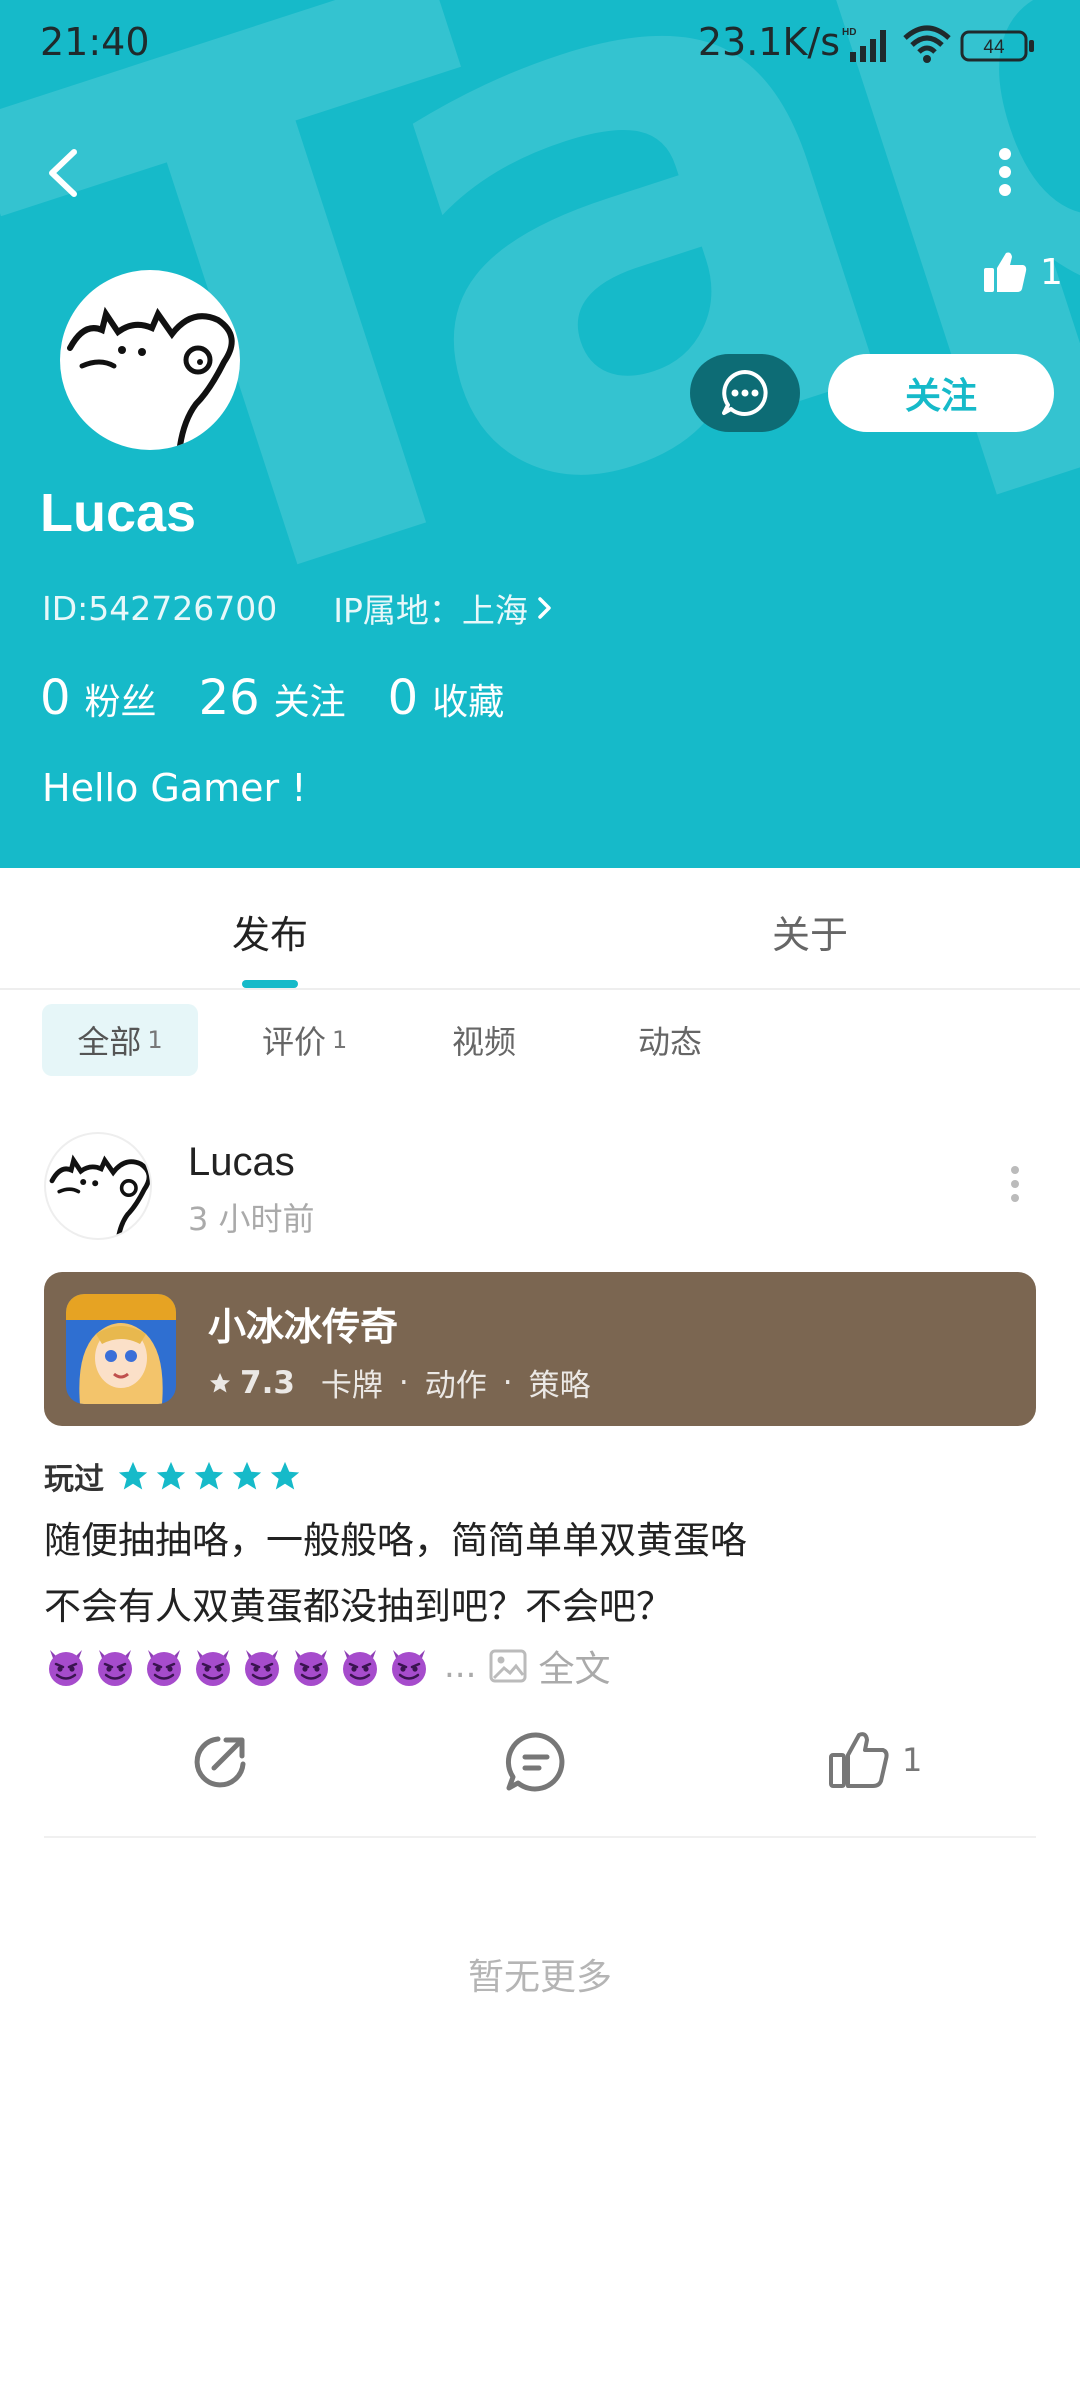  What do you see at coordinates (849, 32) in the screenshot?
I see `svg-text: HD` at bounding box center [849, 32].